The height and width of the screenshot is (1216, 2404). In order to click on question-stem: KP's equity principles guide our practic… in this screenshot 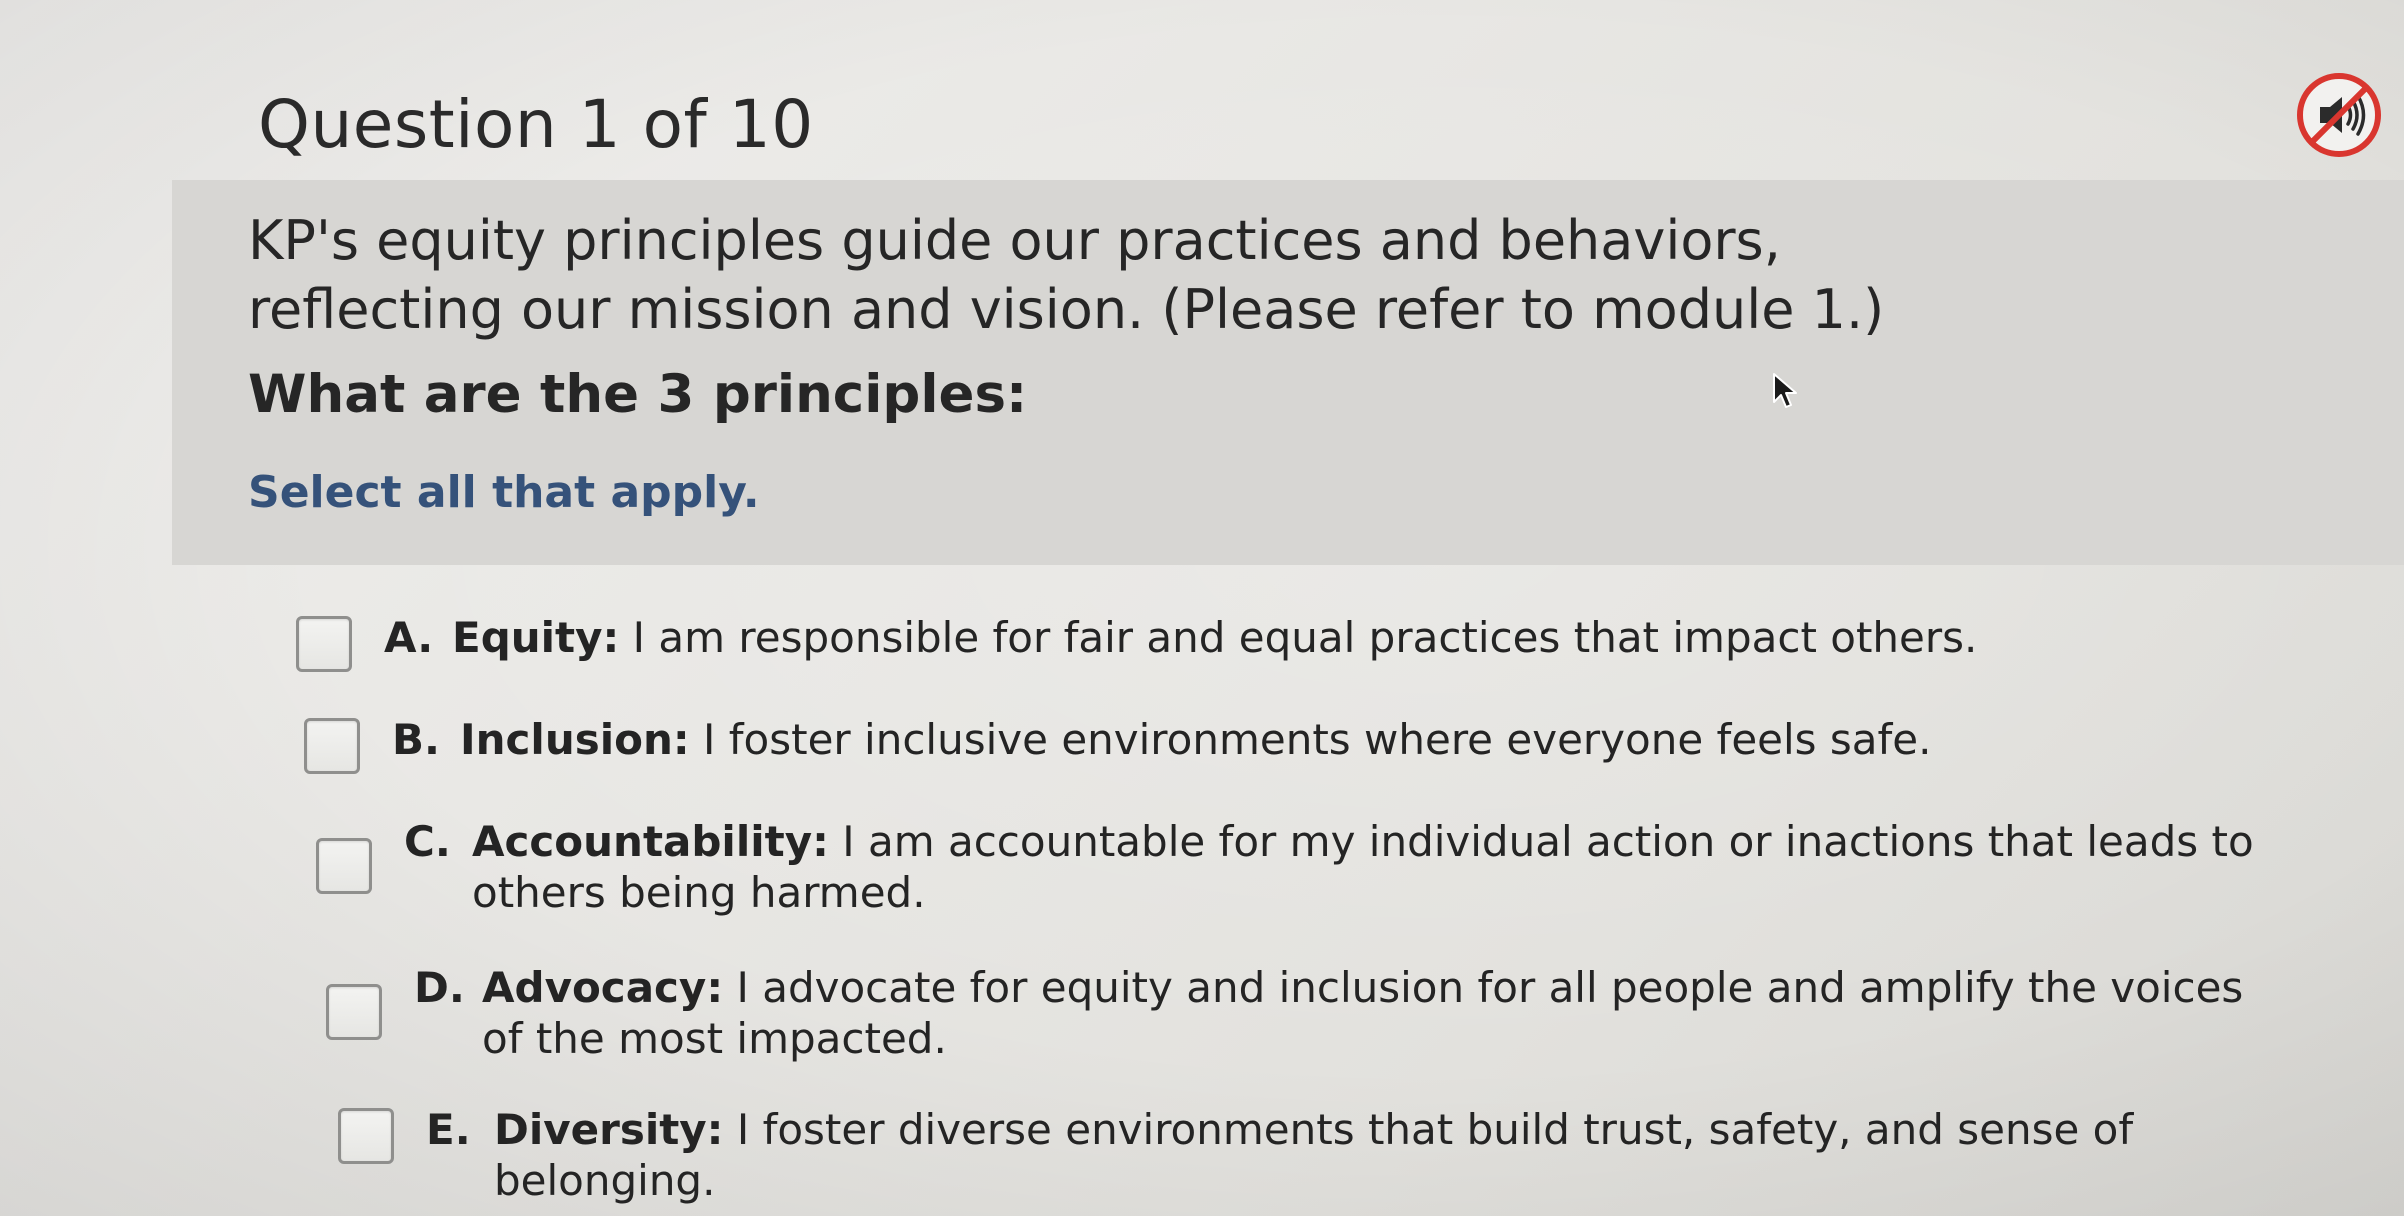, I will do `click(1148, 275)`.